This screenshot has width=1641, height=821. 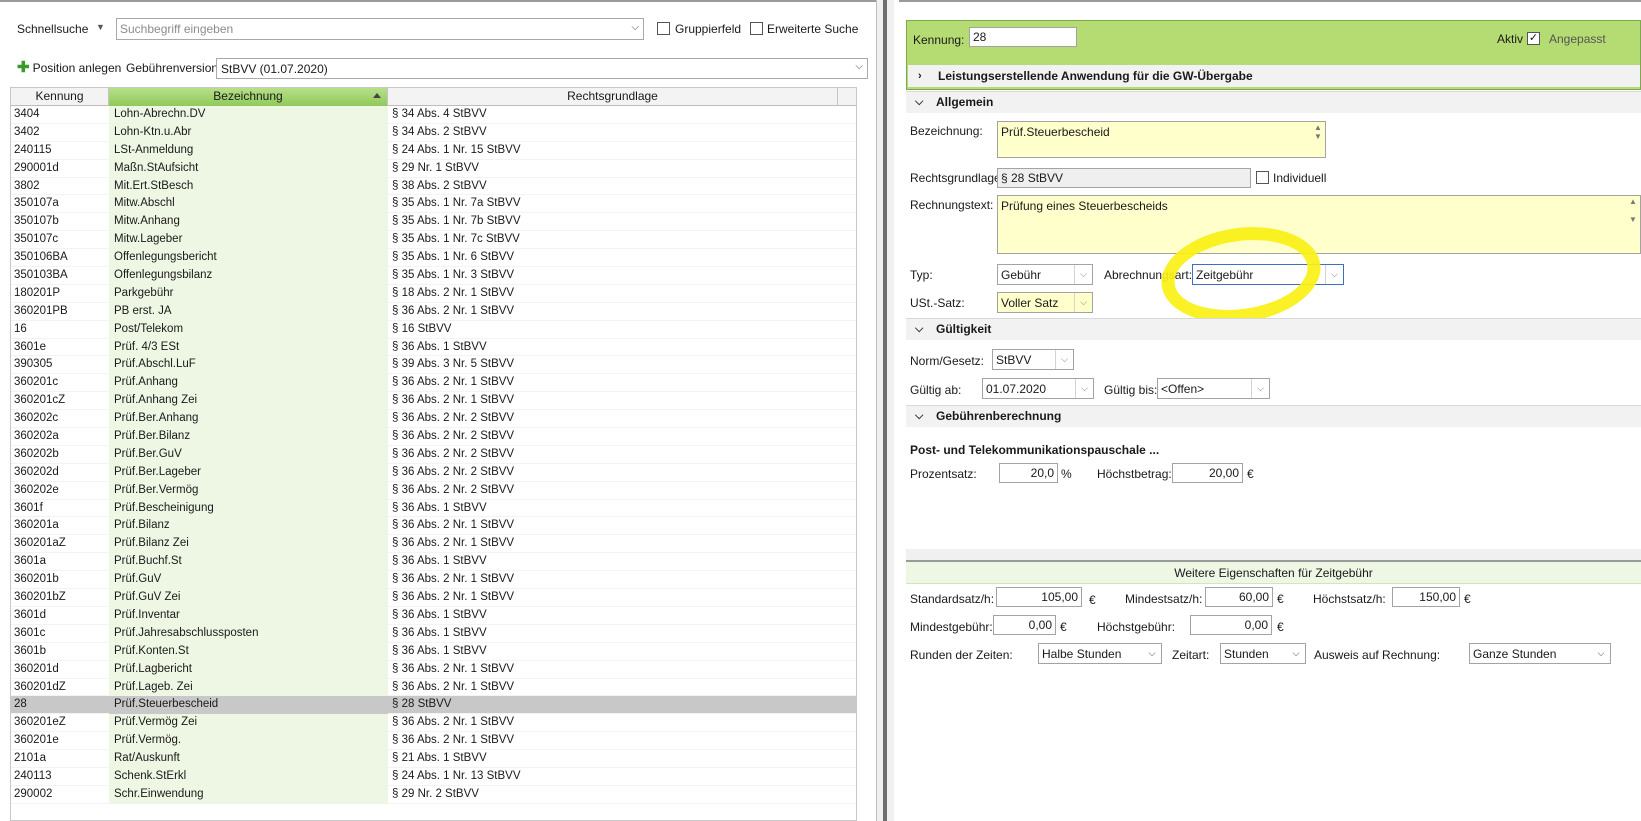 What do you see at coordinates (1273, 416) in the screenshot?
I see `section-header-gebuehren: ⌵ Gebührenberechnung` at bounding box center [1273, 416].